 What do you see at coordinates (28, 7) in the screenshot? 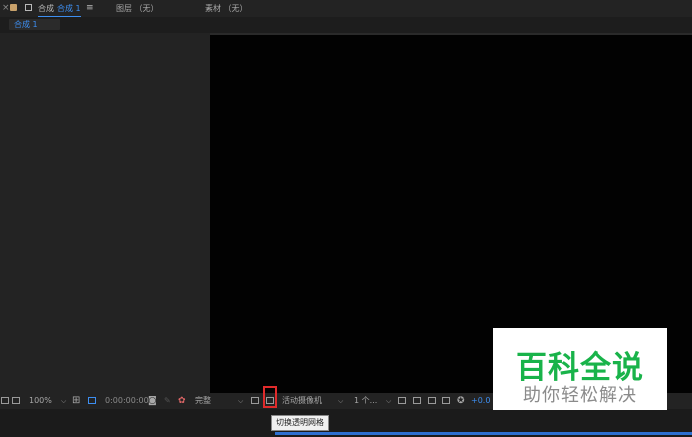
I see `composition-icon` at bounding box center [28, 7].